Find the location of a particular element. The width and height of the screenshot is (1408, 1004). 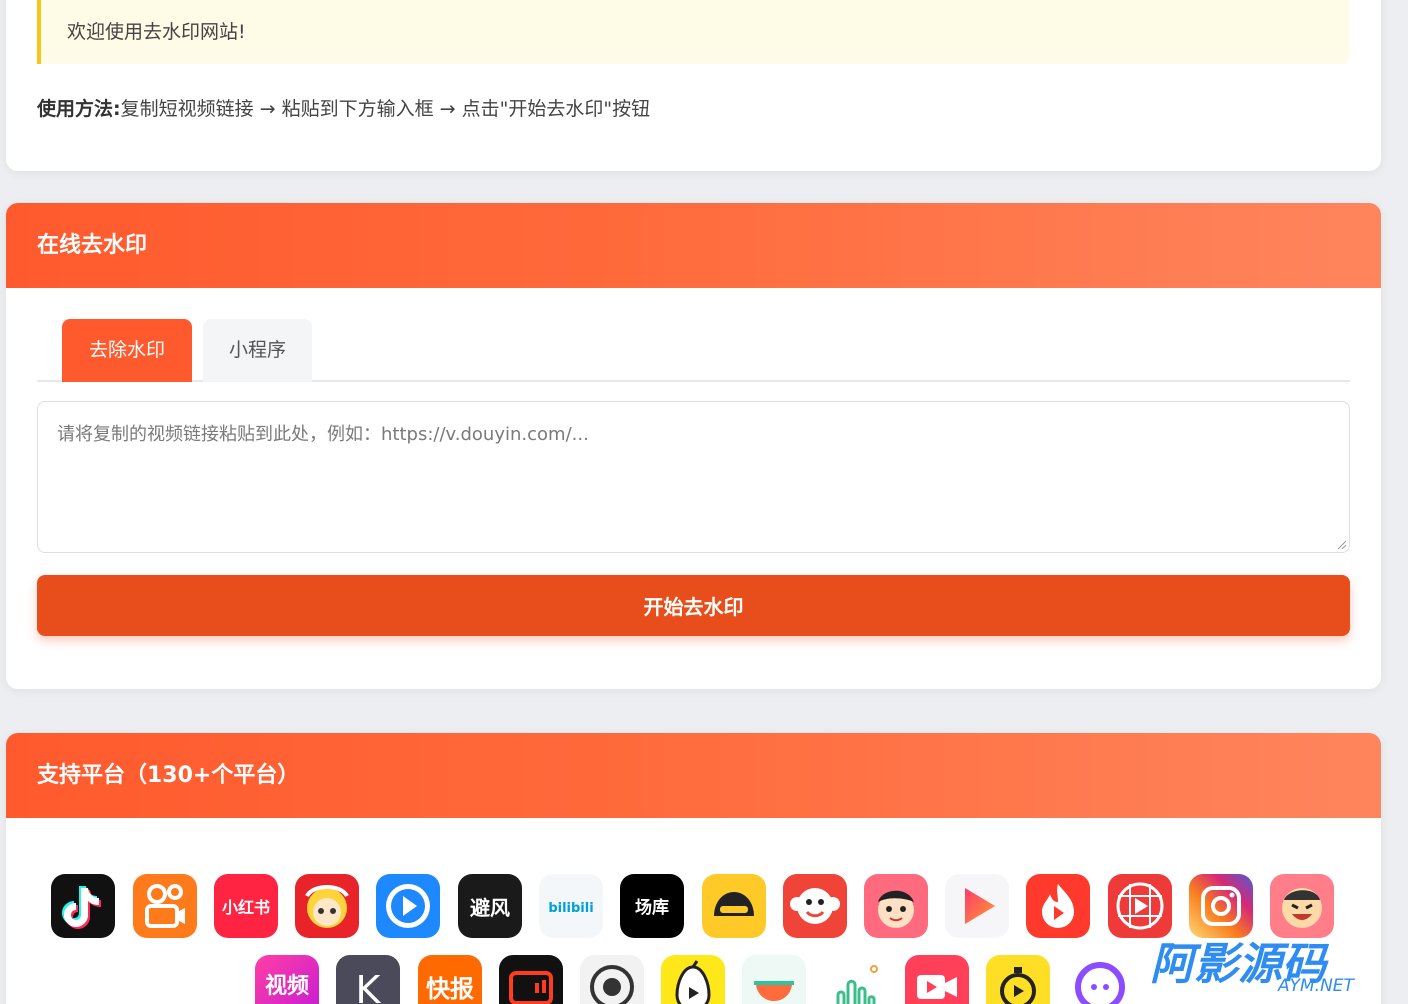

resize-grip-icon is located at coordinates (1341, 544).